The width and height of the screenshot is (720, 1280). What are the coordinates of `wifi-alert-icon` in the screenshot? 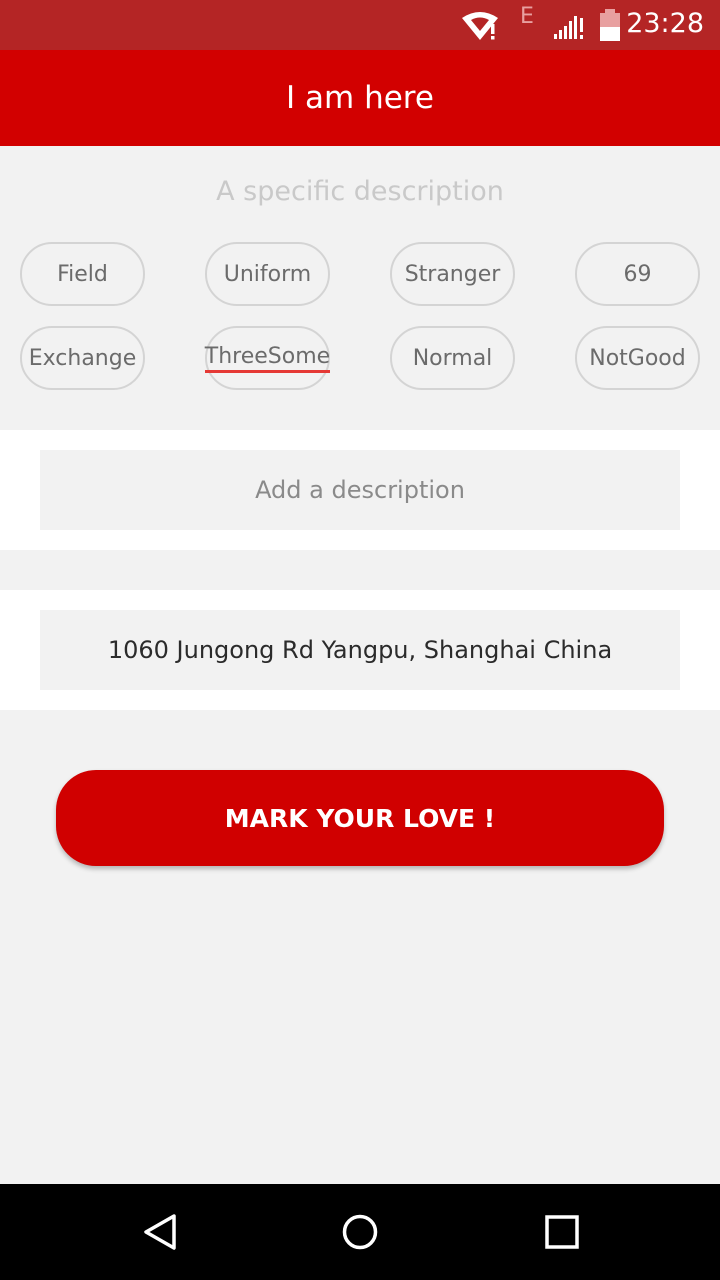 It's located at (480, 26).